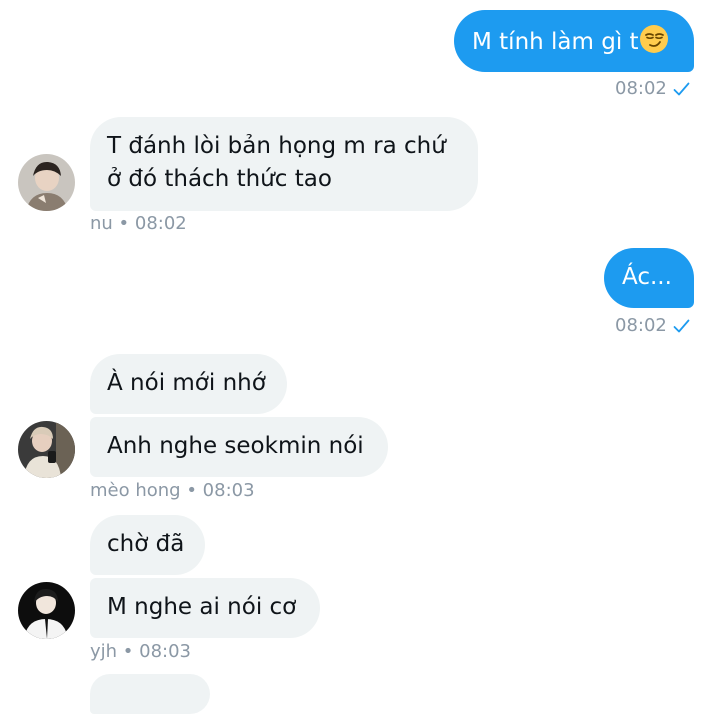 Image resolution: width=720 pixels, height=714 pixels. What do you see at coordinates (219, 179) in the screenshot?
I see `message-text-line: ở đó thách thức tao` at bounding box center [219, 179].